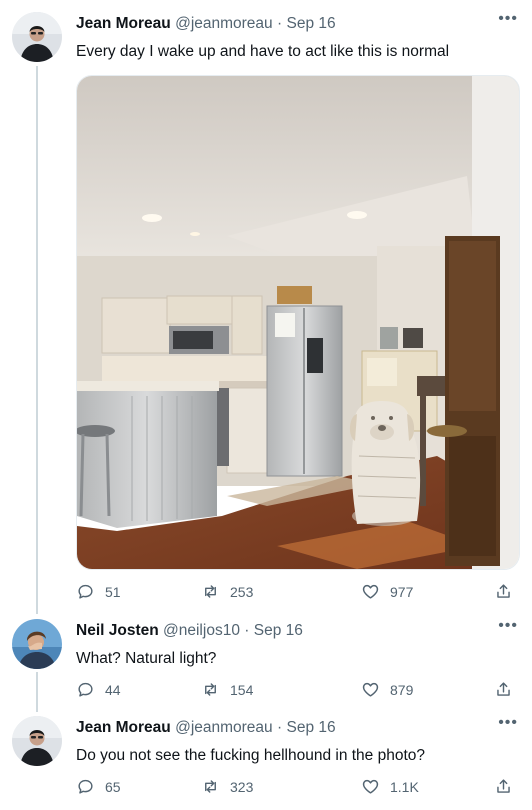 This screenshot has width=532, height=810. Describe the element at coordinates (387, 591) in the screenshot. I see `like-button: 977` at that location.